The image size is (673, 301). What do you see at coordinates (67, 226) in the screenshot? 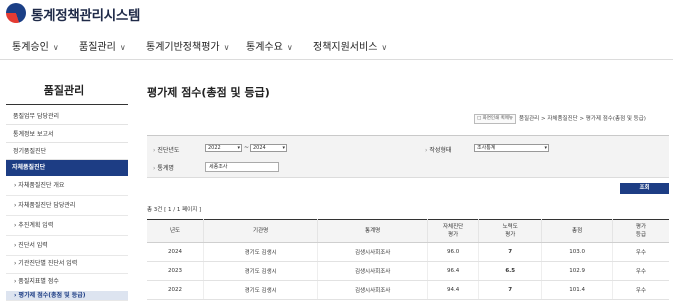
I see `sidebar-sub-plan-input: › 추진계획 입력` at bounding box center [67, 226].